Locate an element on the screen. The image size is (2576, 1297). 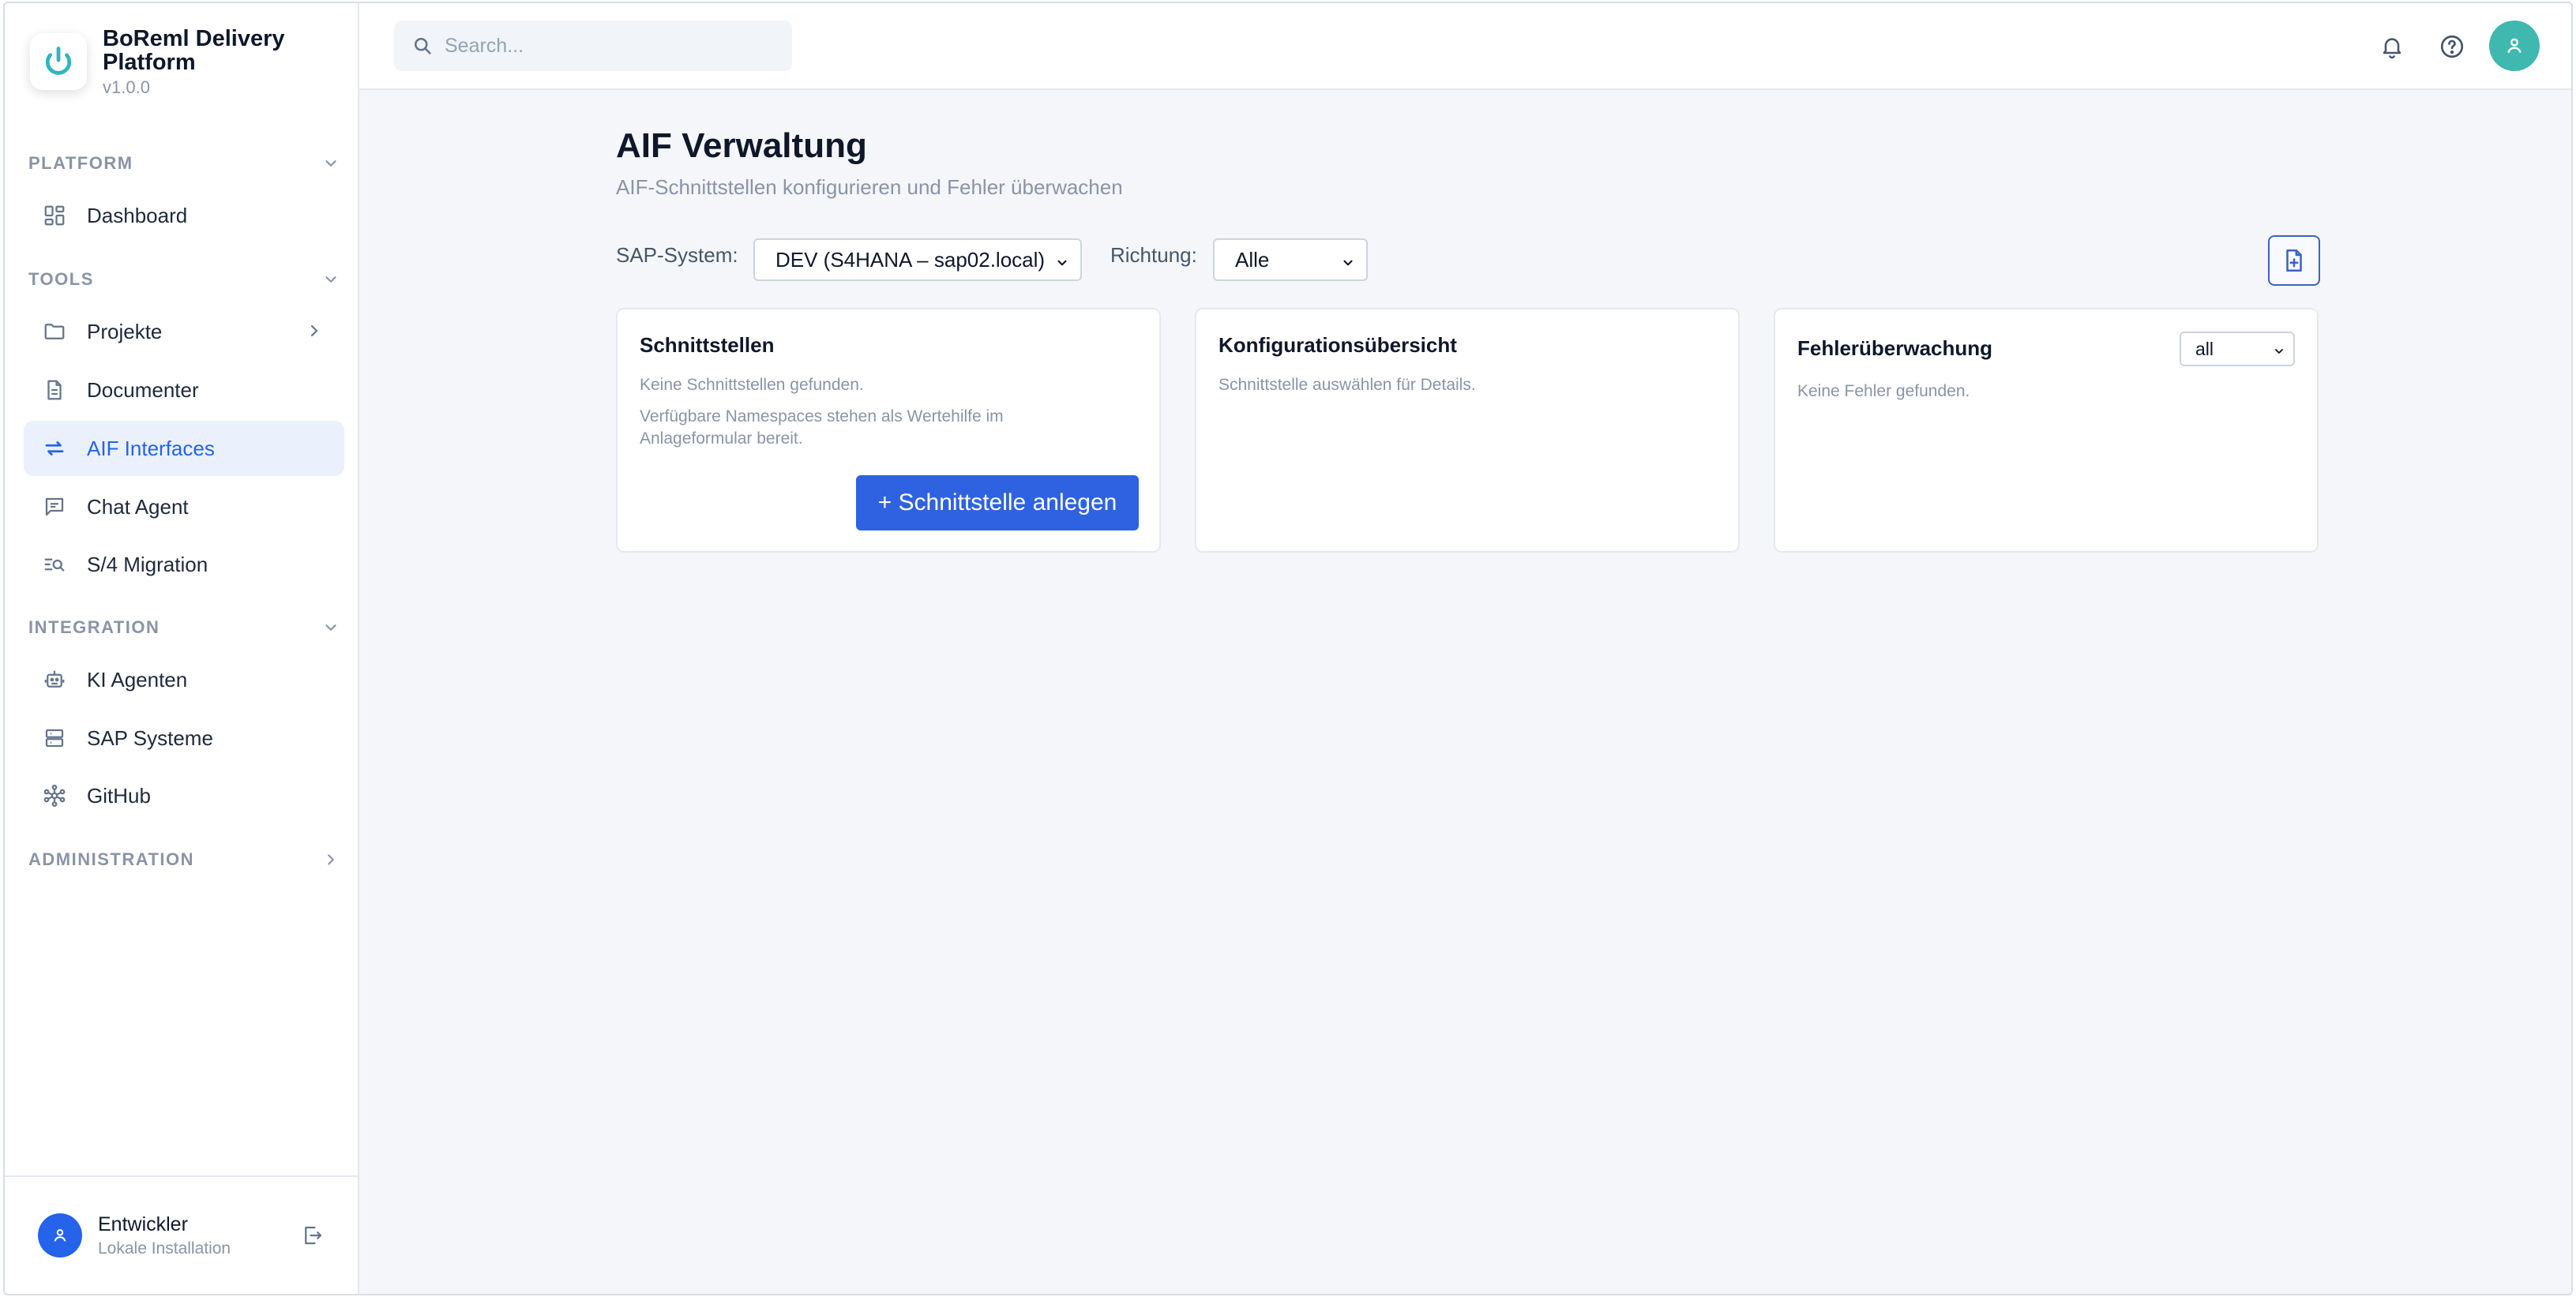
sidebar-item-label: SAP Systeme is located at coordinates (150, 737).